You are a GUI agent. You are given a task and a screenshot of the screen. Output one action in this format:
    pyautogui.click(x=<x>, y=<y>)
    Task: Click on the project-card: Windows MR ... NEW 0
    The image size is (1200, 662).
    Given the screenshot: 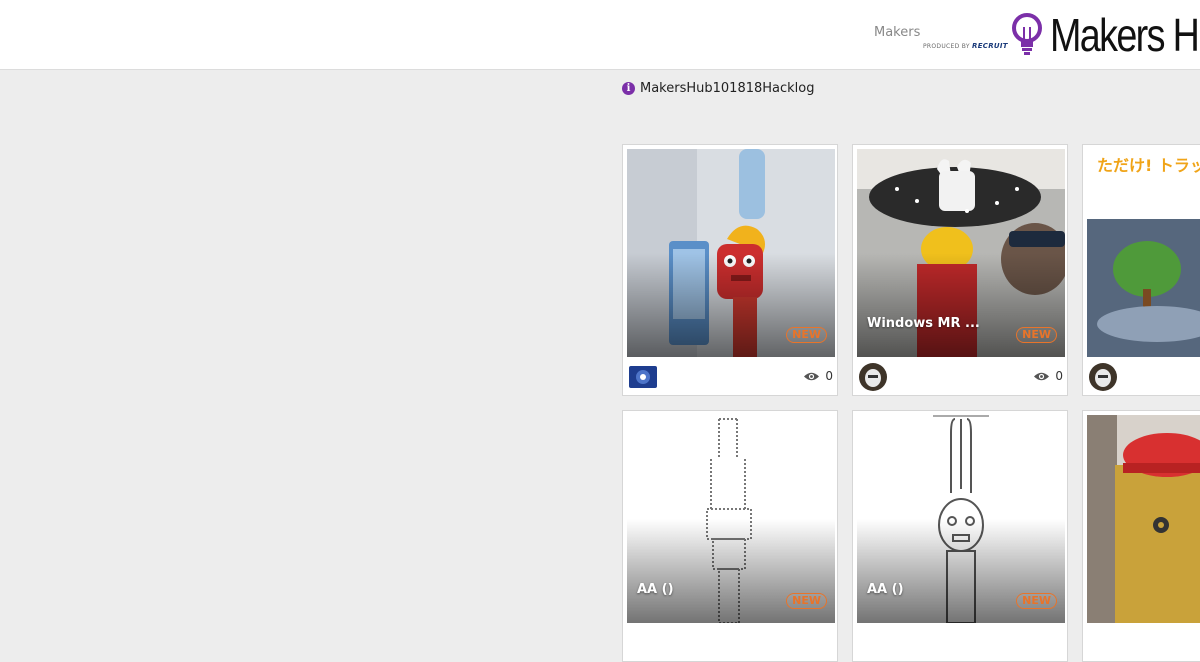 What is the action you would take?
    pyautogui.click(x=960, y=270)
    